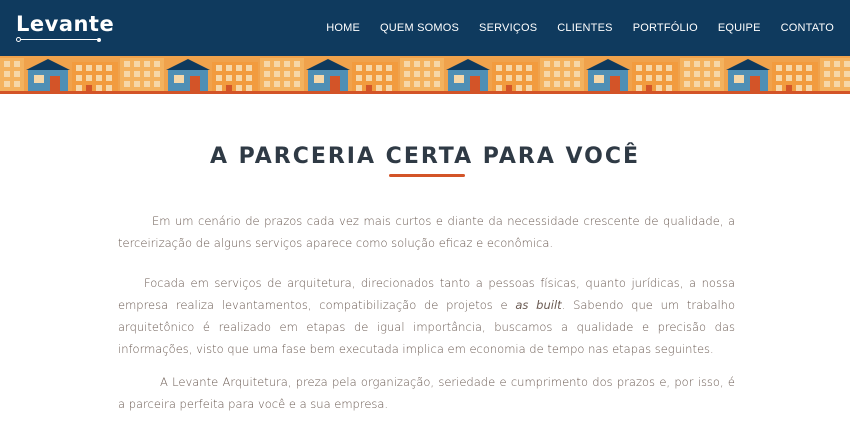  I want to click on logo-underline-graphic, so click(65, 39).